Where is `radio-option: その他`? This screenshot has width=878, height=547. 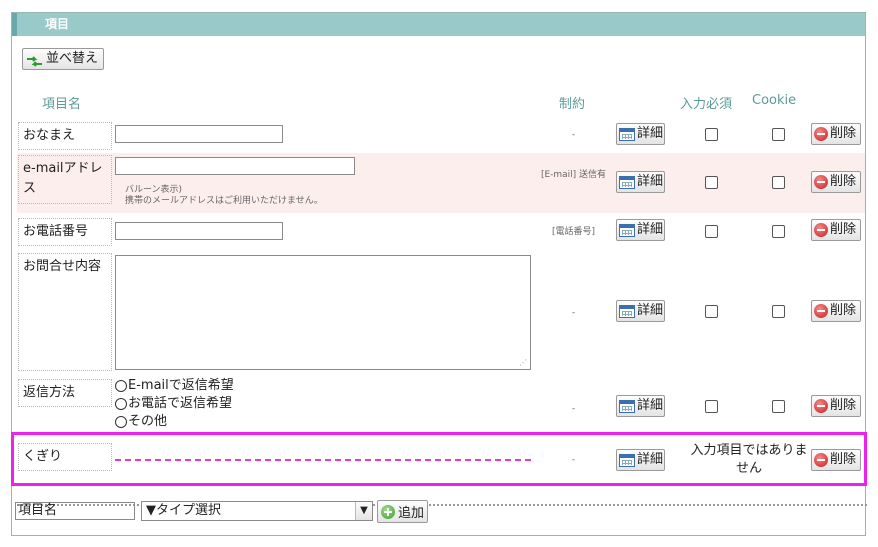 radio-option: その他 is located at coordinates (141, 422).